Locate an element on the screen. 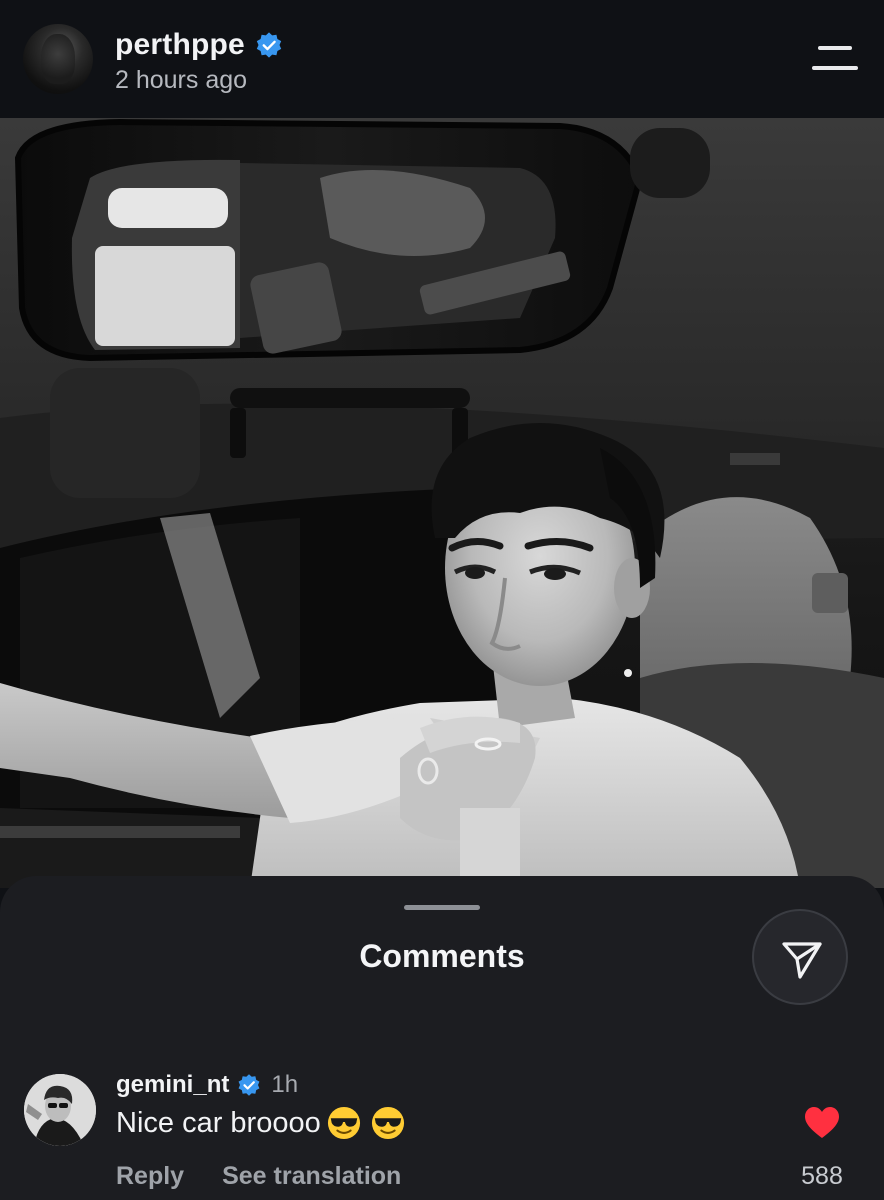  commenter-photo is located at coordinates (60, 1110).